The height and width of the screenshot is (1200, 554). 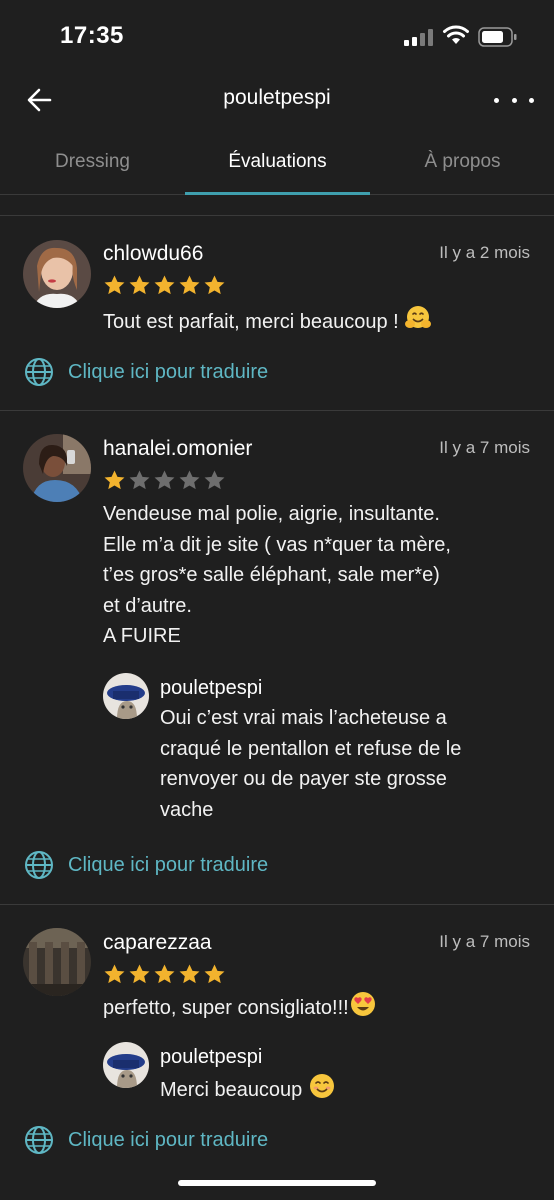 I want to click on tab-bar: Dressing Évaluations À propos, so click(x=277, y=161).